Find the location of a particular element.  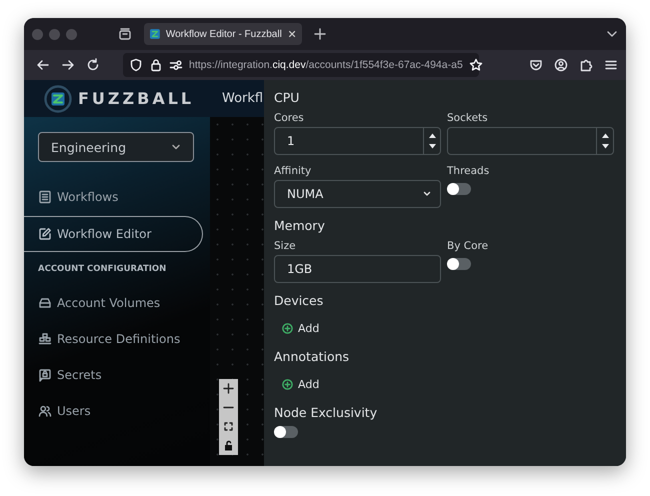

chevron-down-icon is located at coordinates (176, 147).